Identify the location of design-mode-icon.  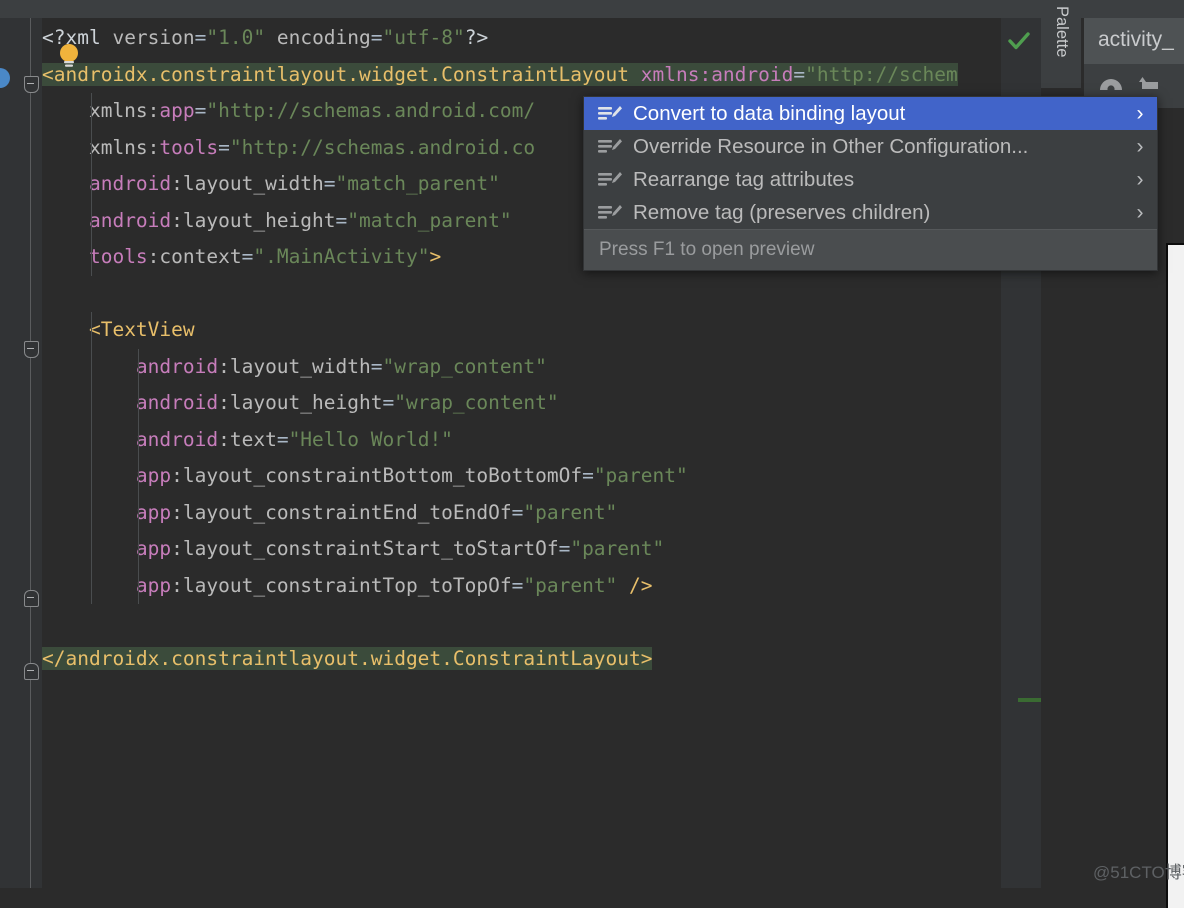
(1111, 85).